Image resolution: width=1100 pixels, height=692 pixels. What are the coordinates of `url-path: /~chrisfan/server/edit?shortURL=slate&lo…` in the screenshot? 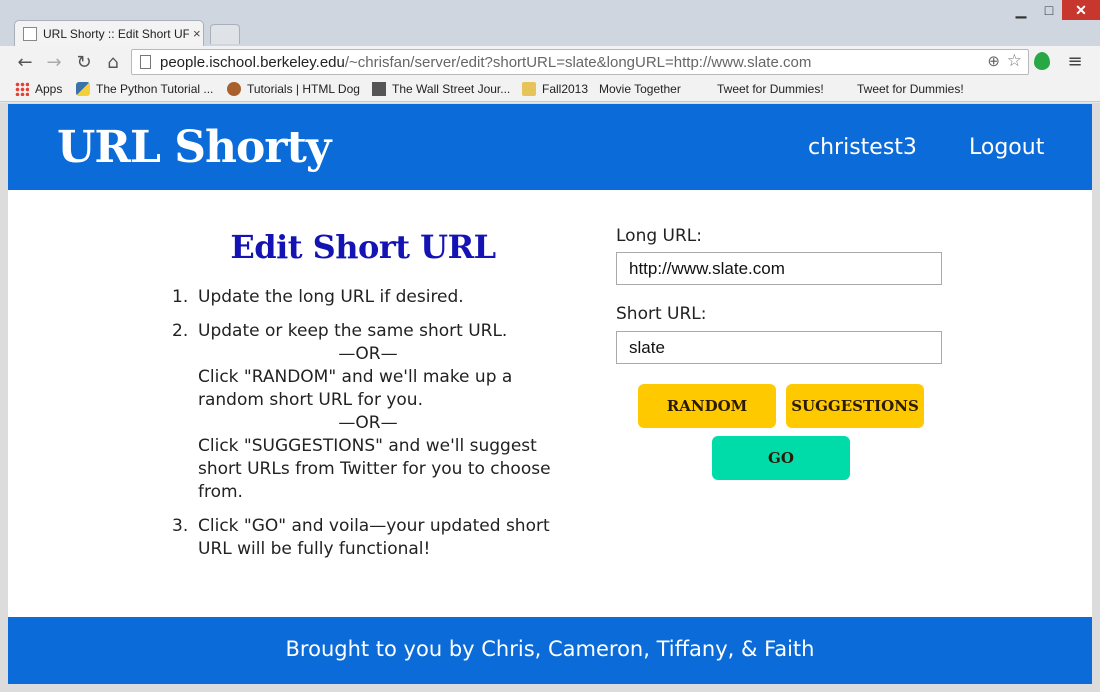 It's located at (578, 62).